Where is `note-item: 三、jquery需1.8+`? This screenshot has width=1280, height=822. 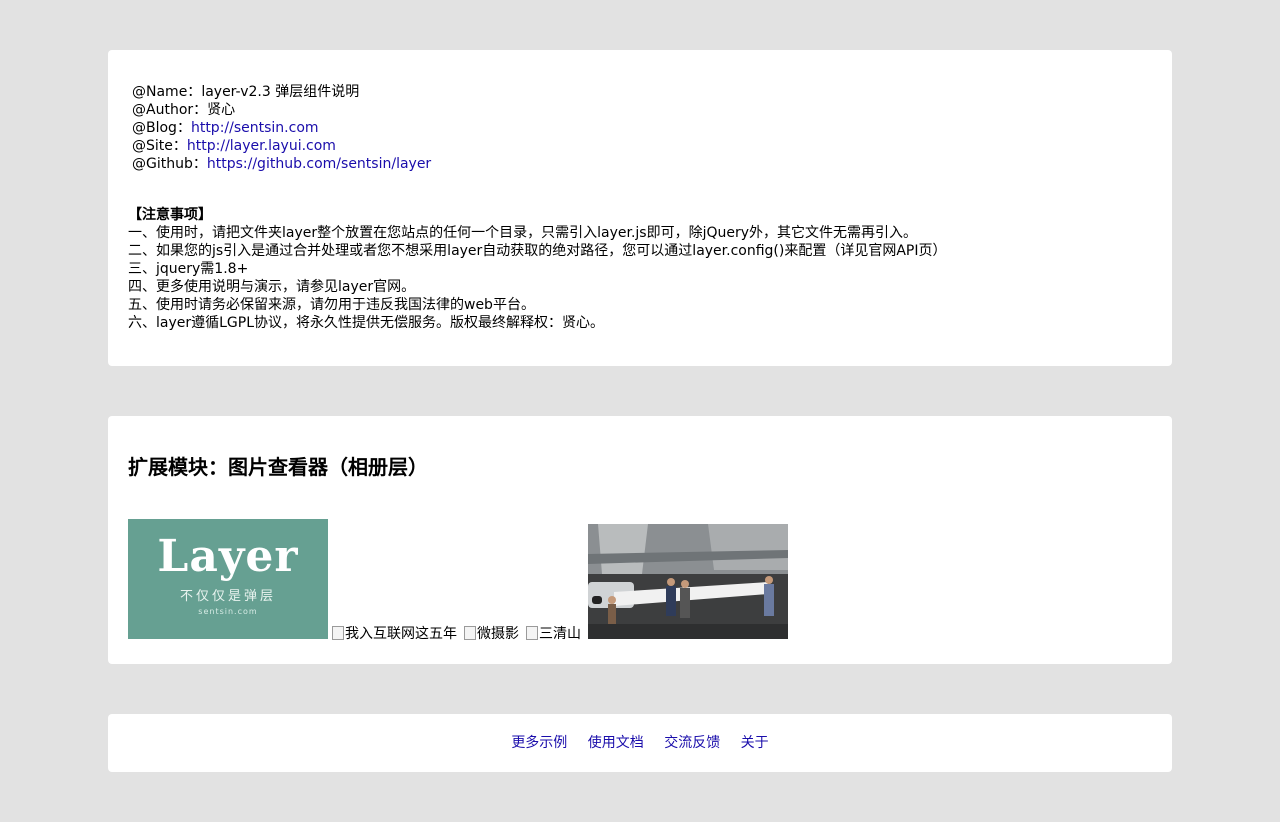 note-item: 三、jquery需1.8+ is located at coordinates (188, 269).